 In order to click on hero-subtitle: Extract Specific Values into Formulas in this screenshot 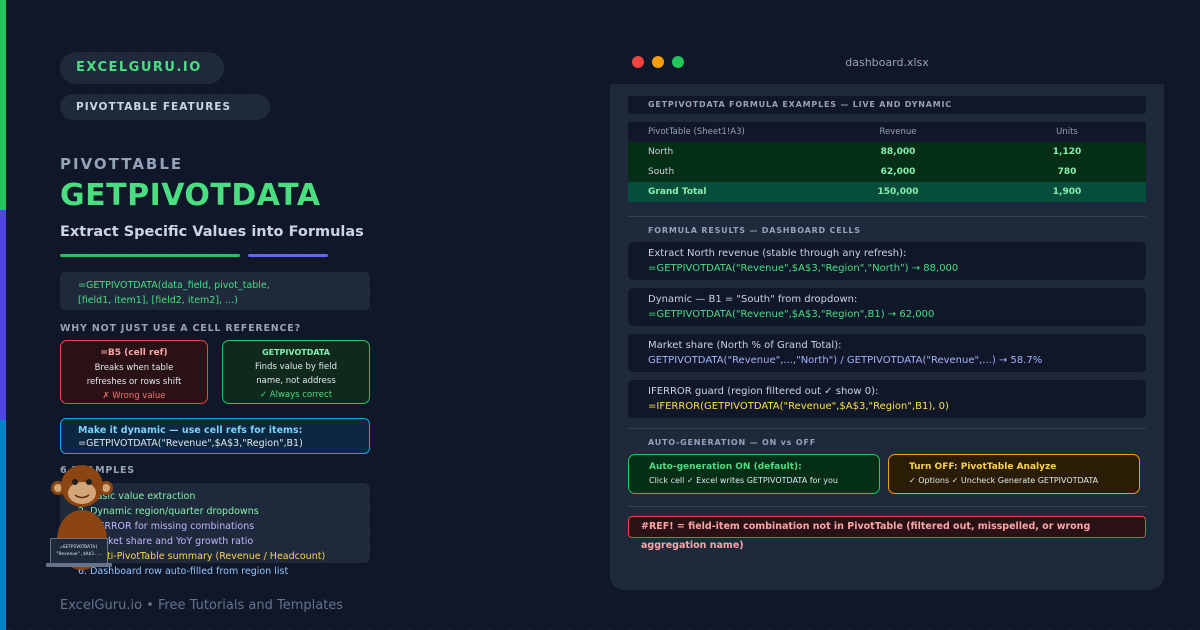, I will do `click(212, 232)`.